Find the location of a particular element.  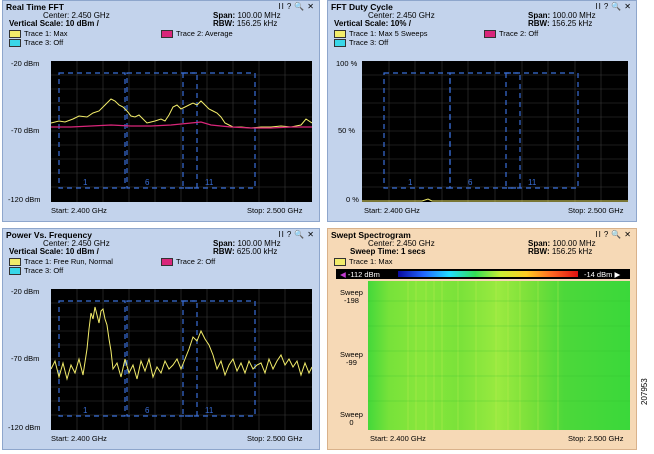

scale-max-label: -14 dBm ▶ is located at coordinates (602, 274).